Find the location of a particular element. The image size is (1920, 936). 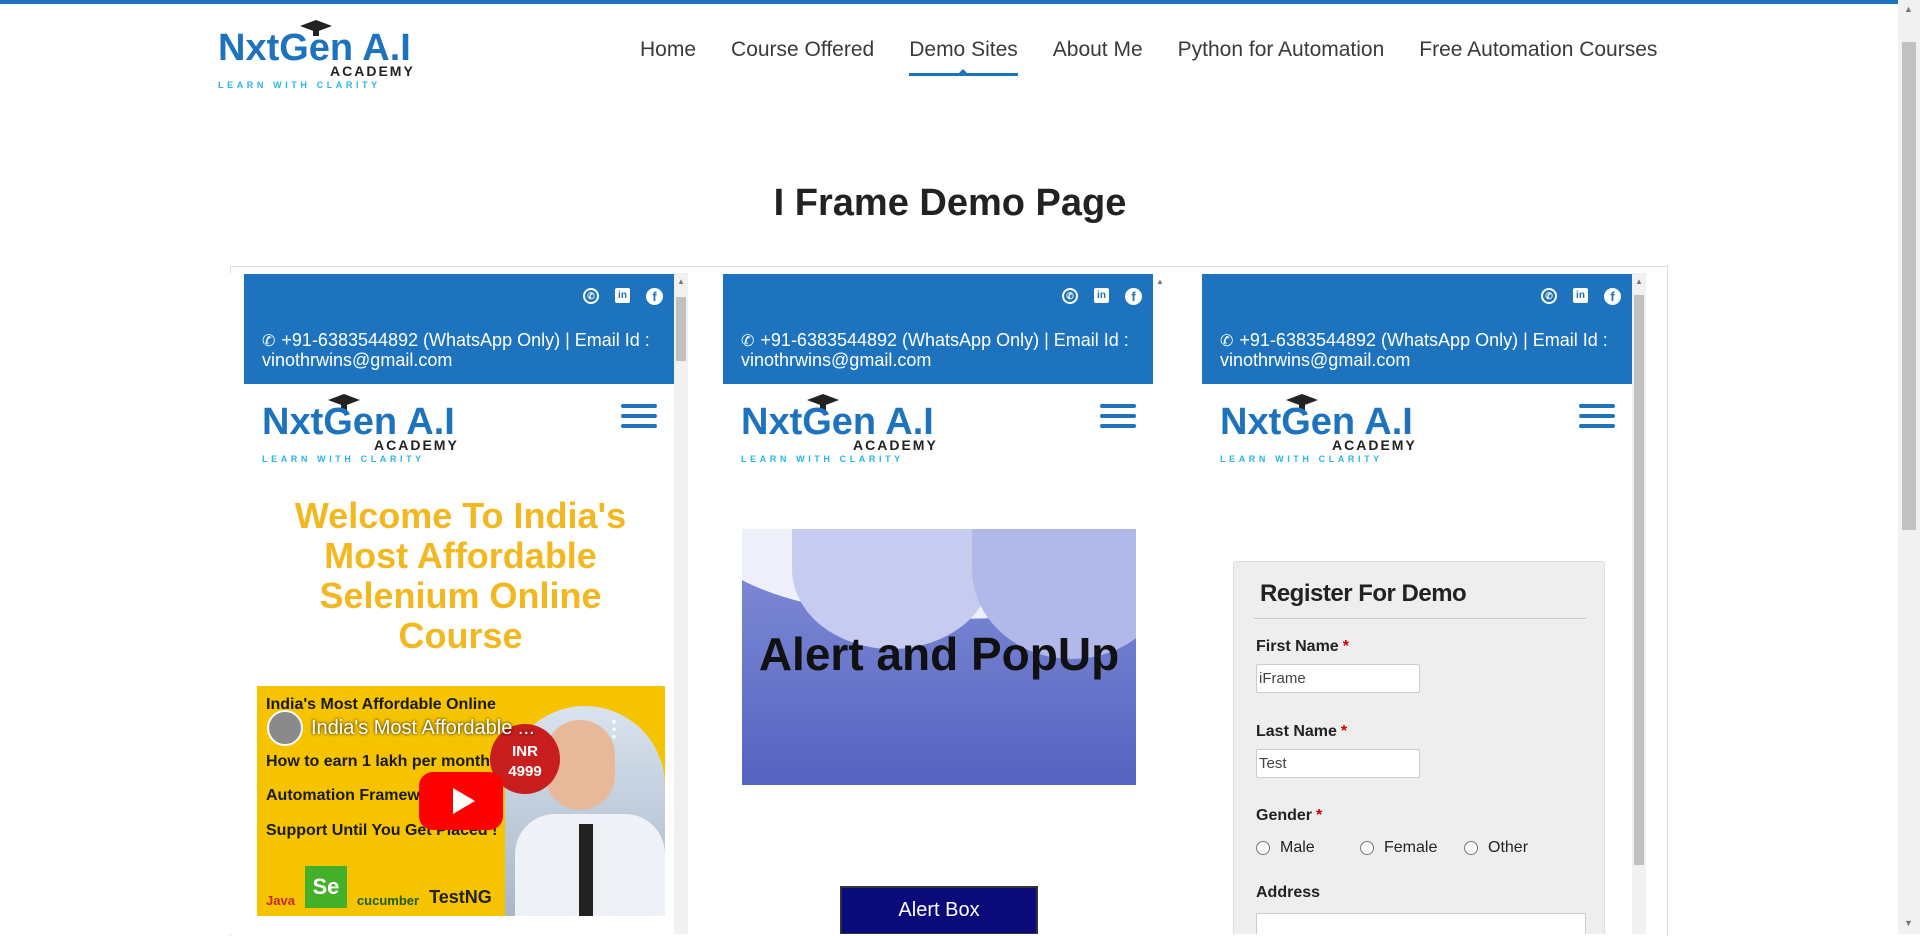

nav-about-me: About Me is located at coordinates (1098, 57).